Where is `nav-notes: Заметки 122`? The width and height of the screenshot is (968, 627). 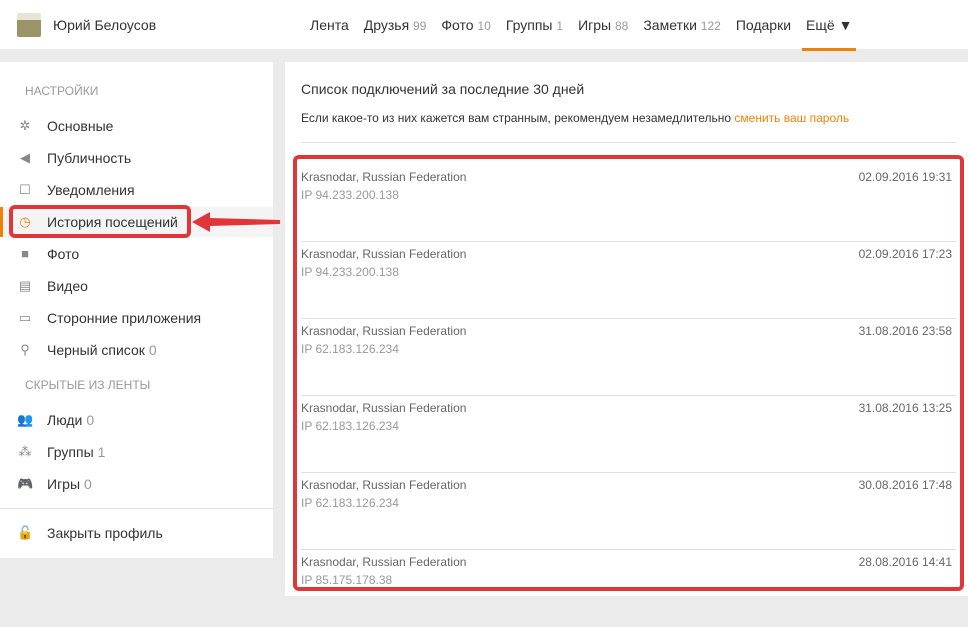 nav-notes: Заметки 122 is located at coordinates (681, 25).